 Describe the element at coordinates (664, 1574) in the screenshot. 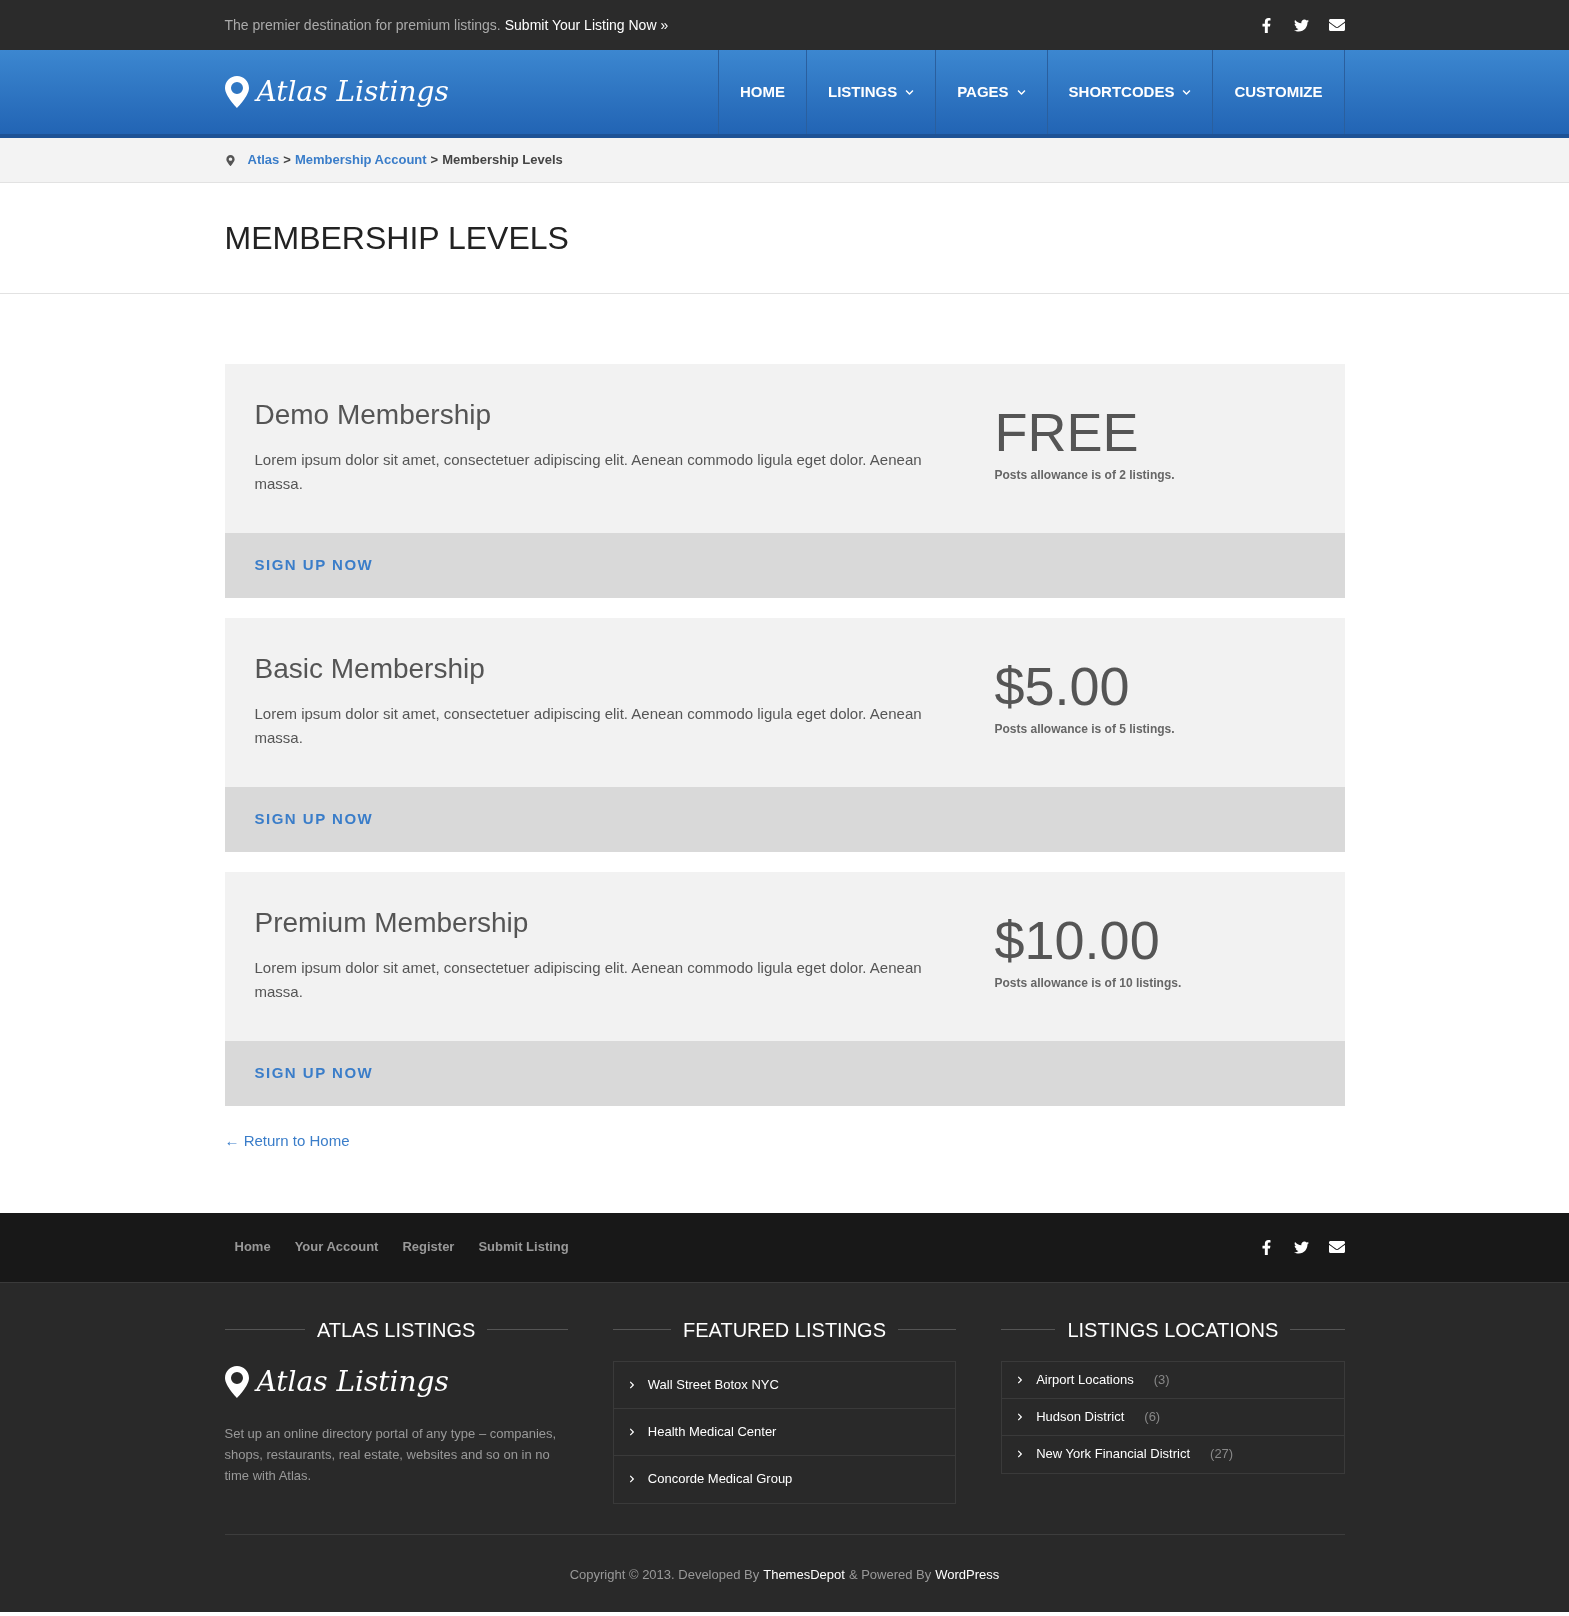

I see `copyright-text: Copyright © 2013. Developed By` at that location.